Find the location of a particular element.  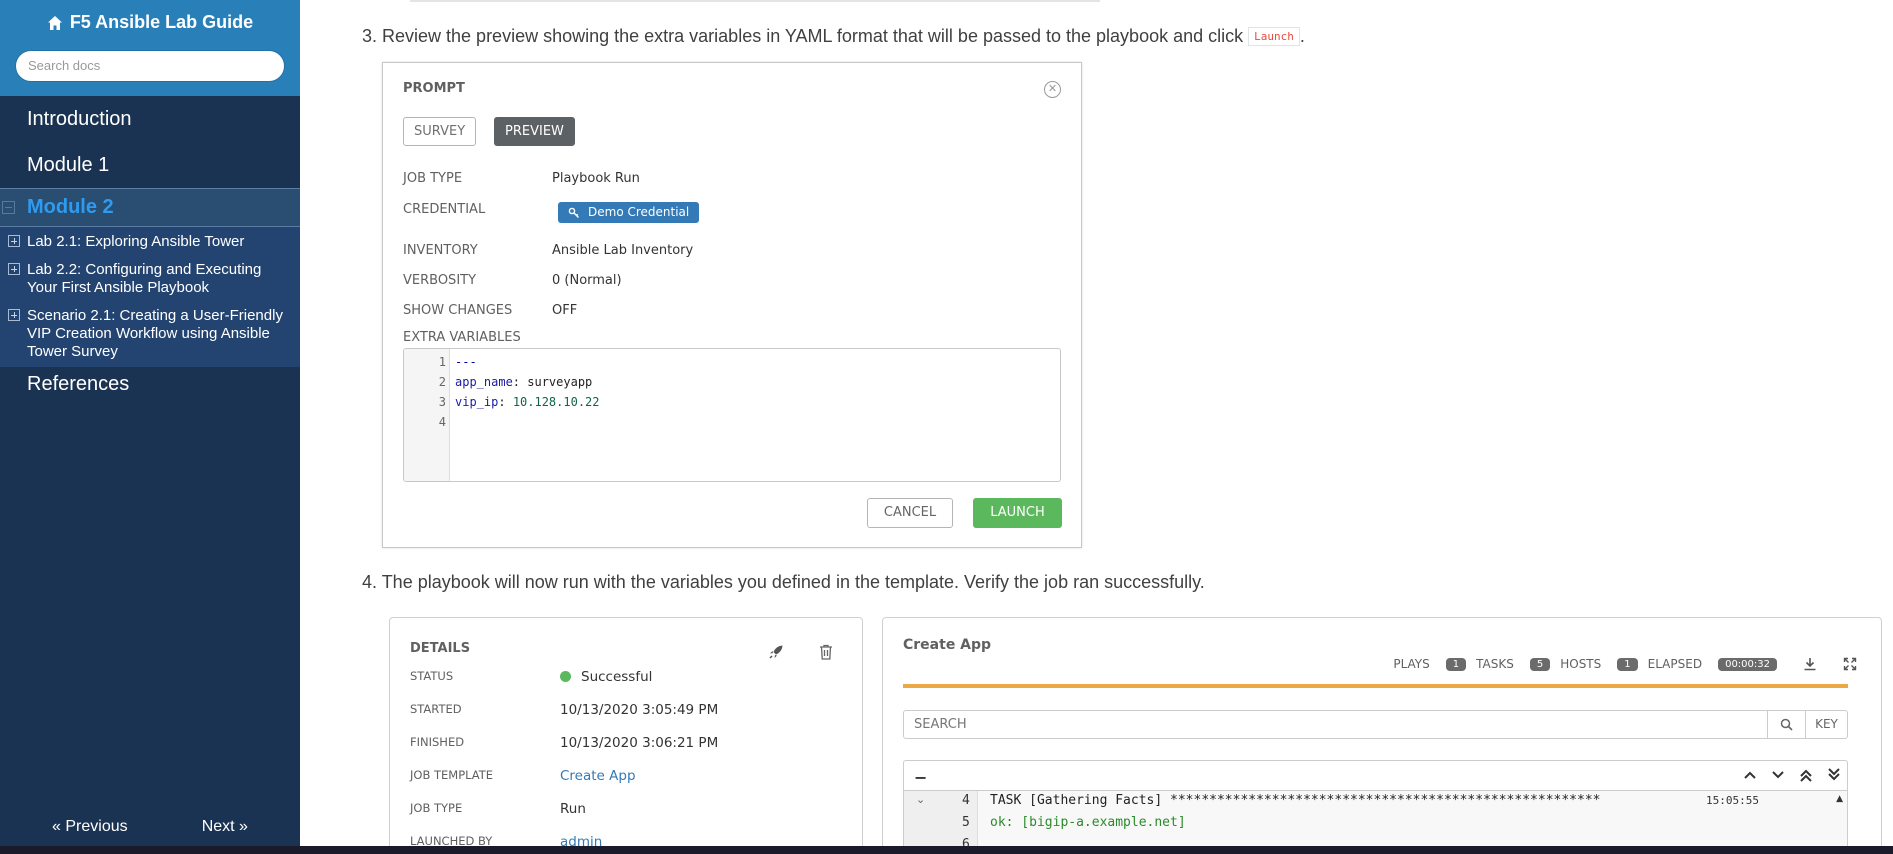

divider is located at coordinates (755, 1).